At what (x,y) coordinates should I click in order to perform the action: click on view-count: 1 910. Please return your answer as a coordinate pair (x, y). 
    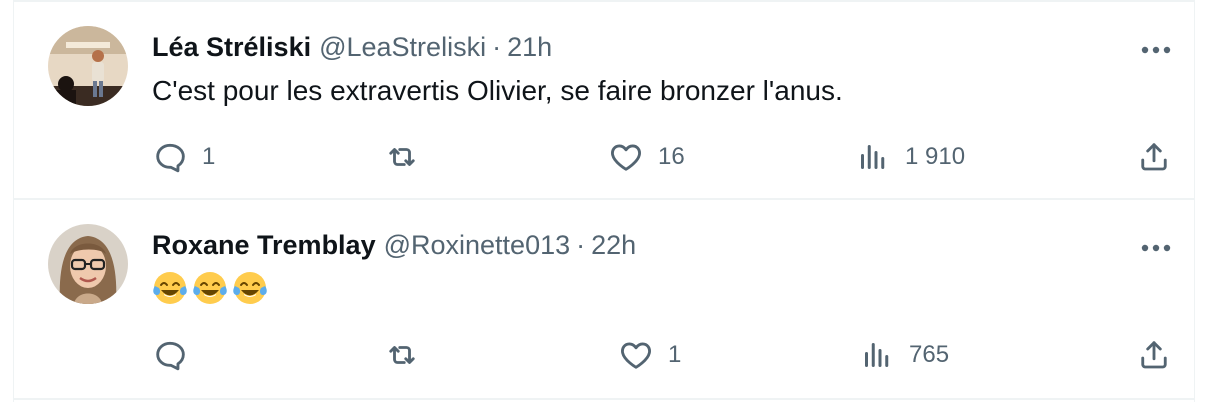
    Looking at the image, I should click on (935, 156).